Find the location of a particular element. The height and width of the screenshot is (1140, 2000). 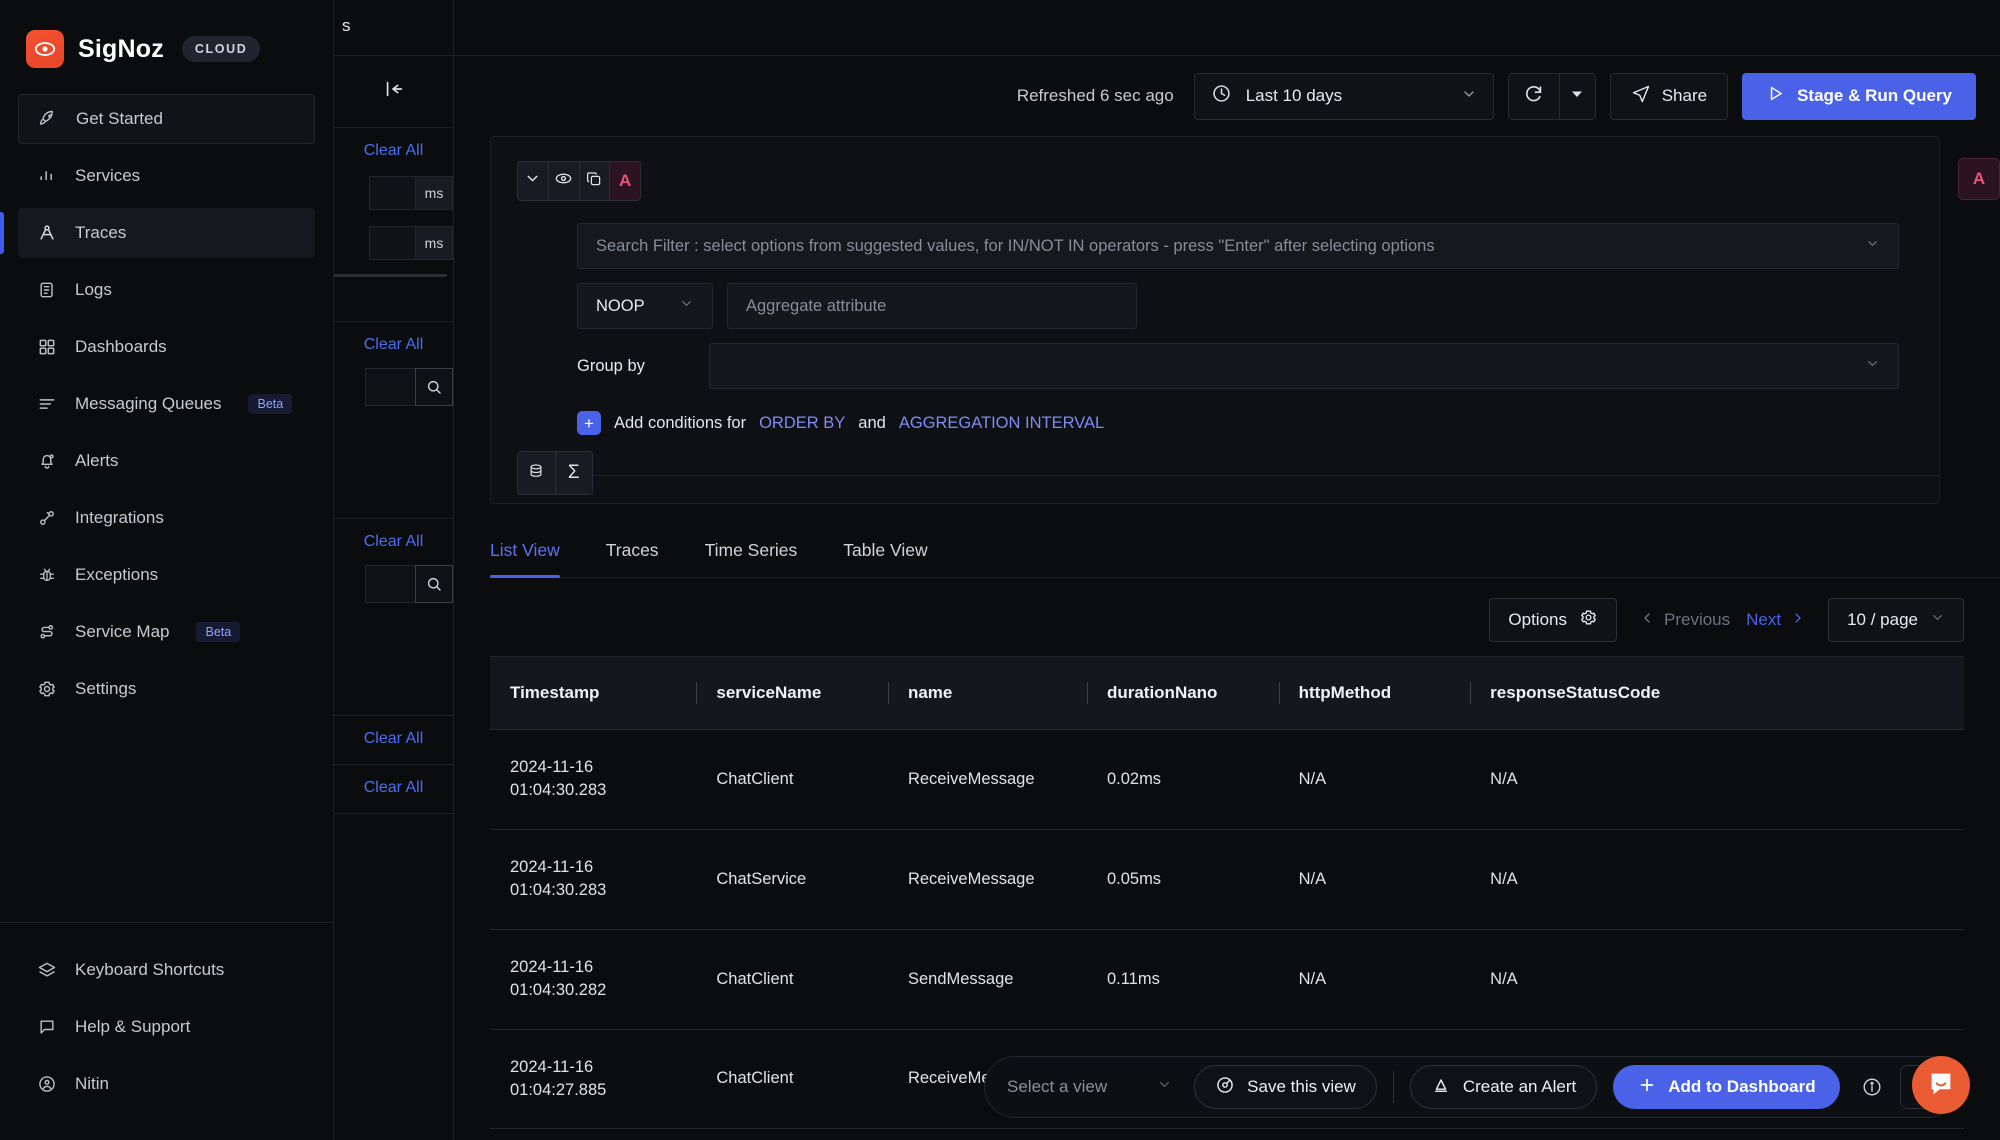

filter-section-3: Clear All is located at coordinates (393, 617).